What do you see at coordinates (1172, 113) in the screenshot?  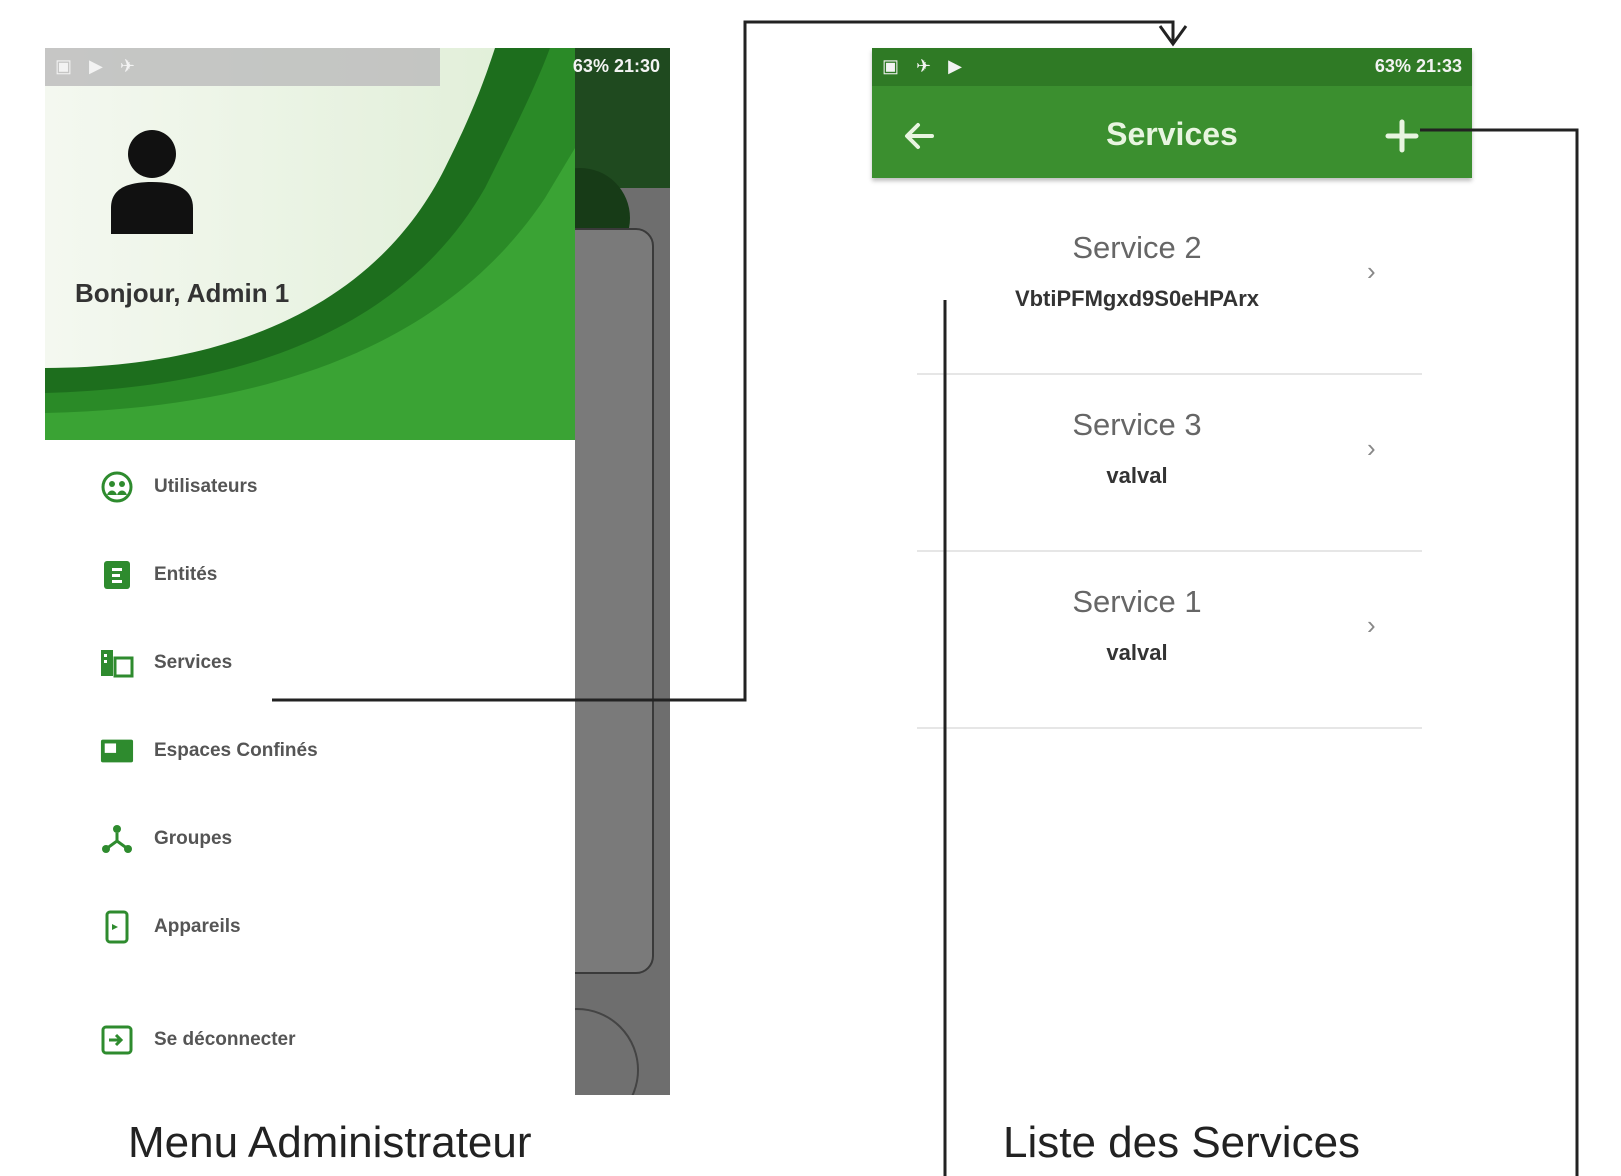 I see `app-bar: ▣ ✈ ▶ 63% 21:33 Services` at bounding box center [1172, 113].